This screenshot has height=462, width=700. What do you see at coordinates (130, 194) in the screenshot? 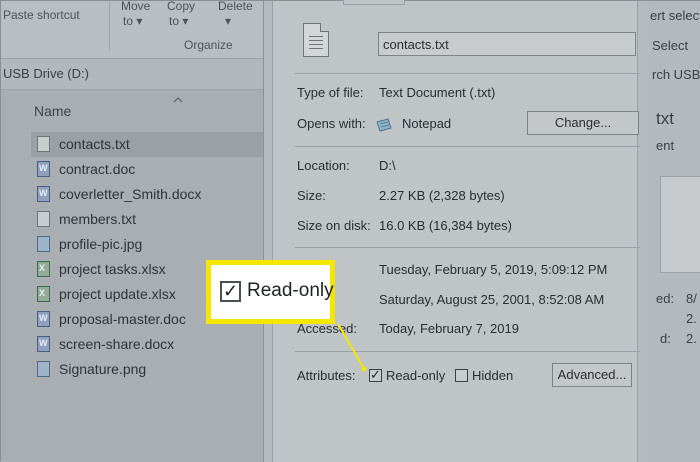
I see `file-name: coverletter_Smith.docx` at bounding box center [130, 194].